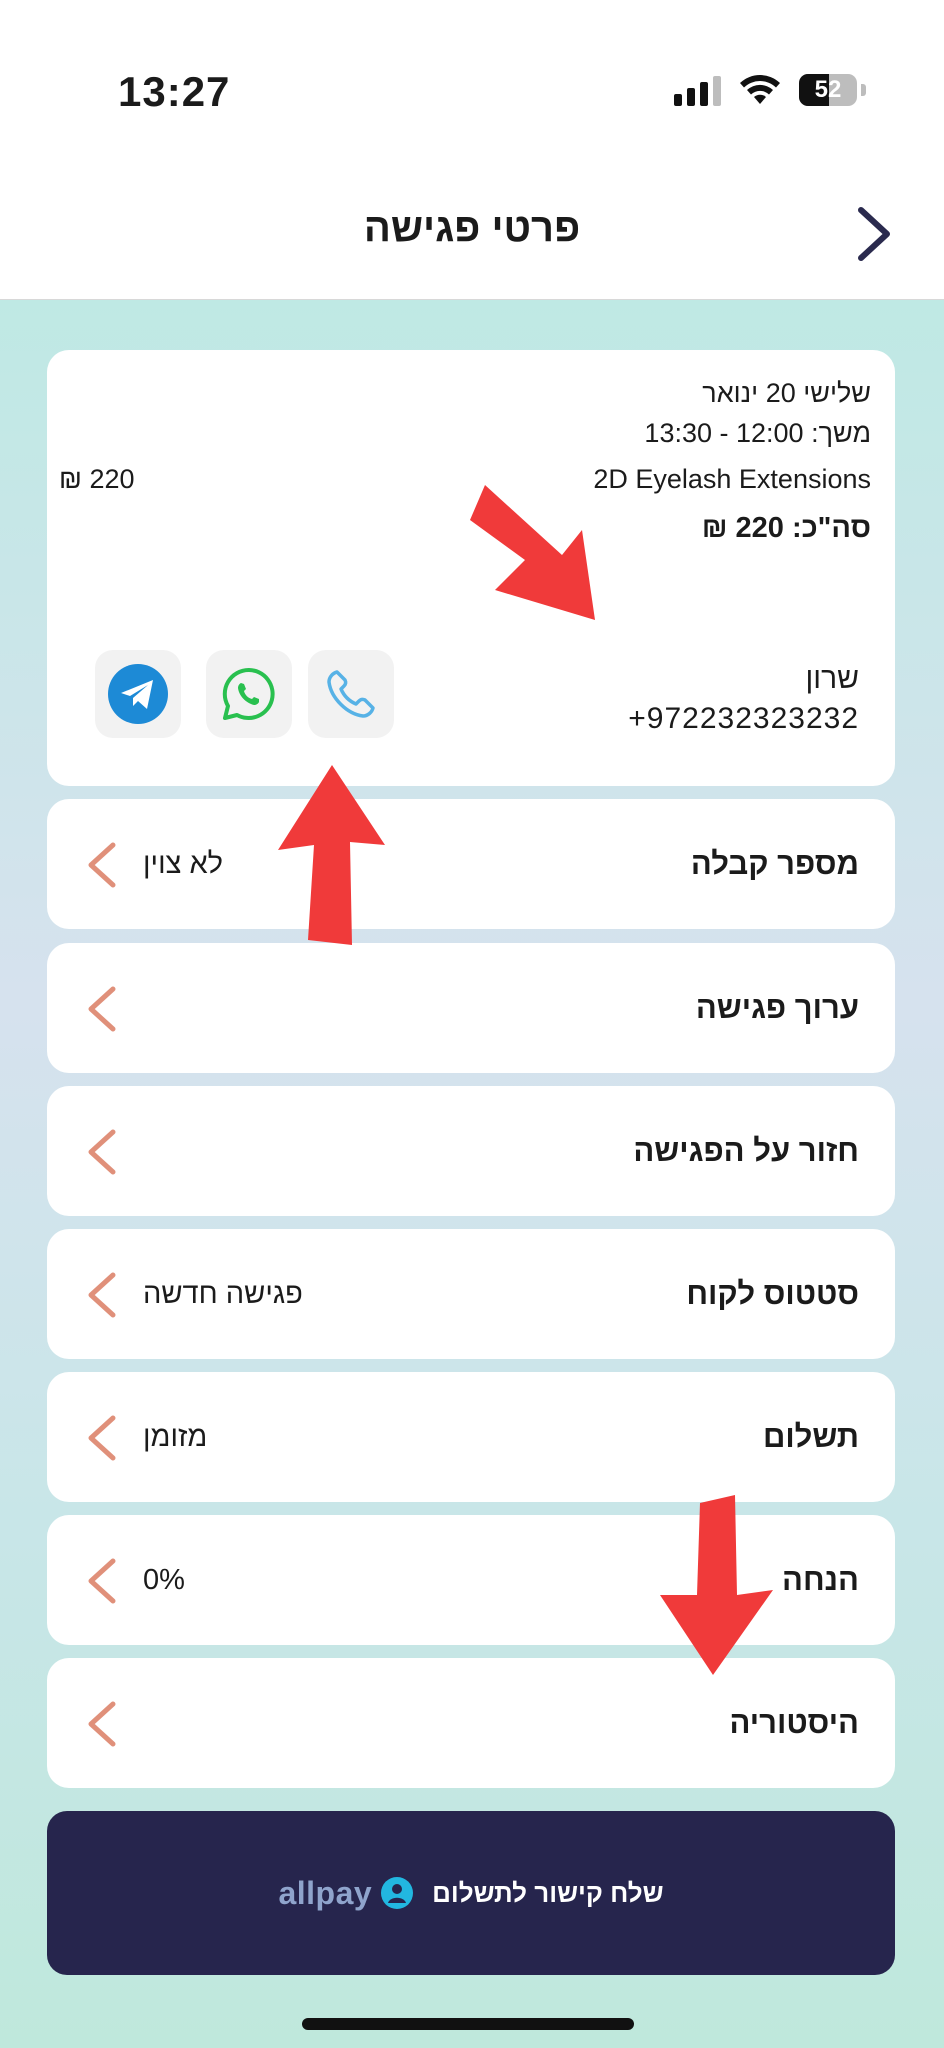 Image resolution: width=944 pixels, height=2048 pixels. I want to click on telegram-button, so click(138, 694).